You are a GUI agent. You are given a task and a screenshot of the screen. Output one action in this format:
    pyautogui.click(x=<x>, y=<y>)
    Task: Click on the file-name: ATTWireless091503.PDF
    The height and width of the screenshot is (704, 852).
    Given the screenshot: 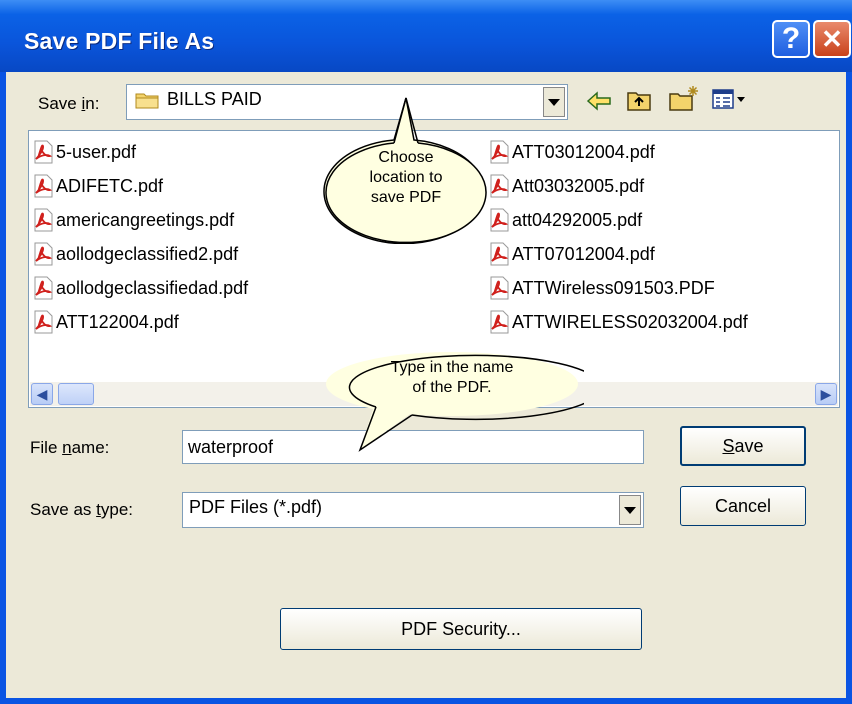 What is the action you would take?
    pyautogui.click(x=613, y=287)
    